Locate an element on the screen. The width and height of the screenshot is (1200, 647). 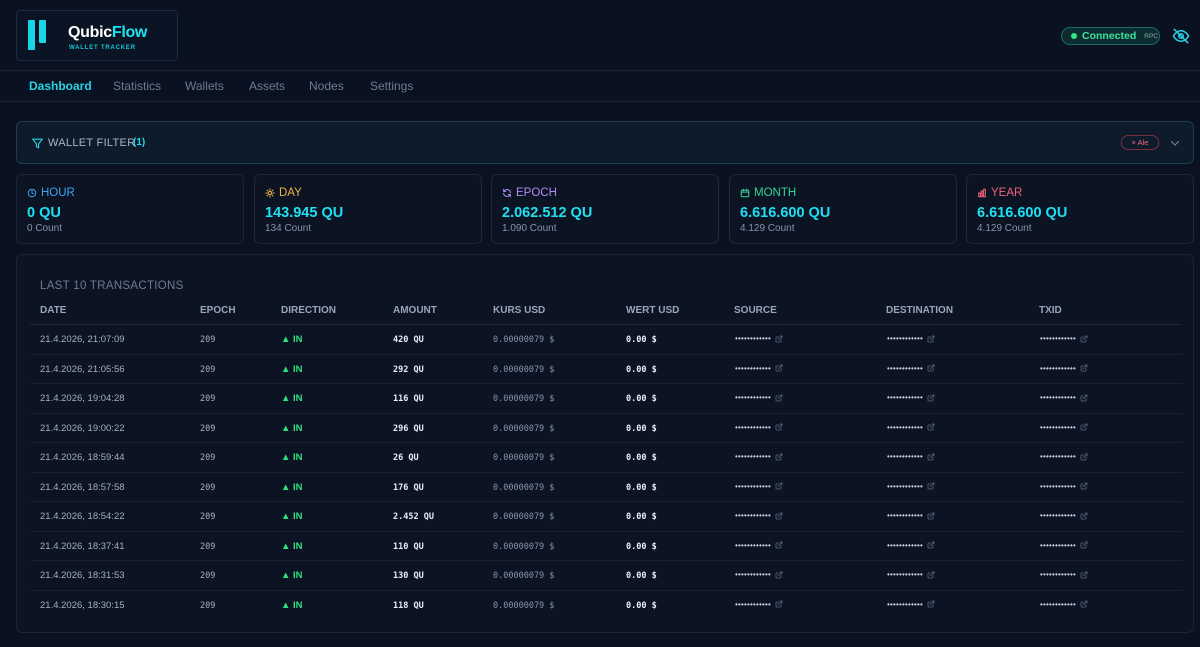
column-header-destination: DESTINATION is located at coordinates (920, 310).